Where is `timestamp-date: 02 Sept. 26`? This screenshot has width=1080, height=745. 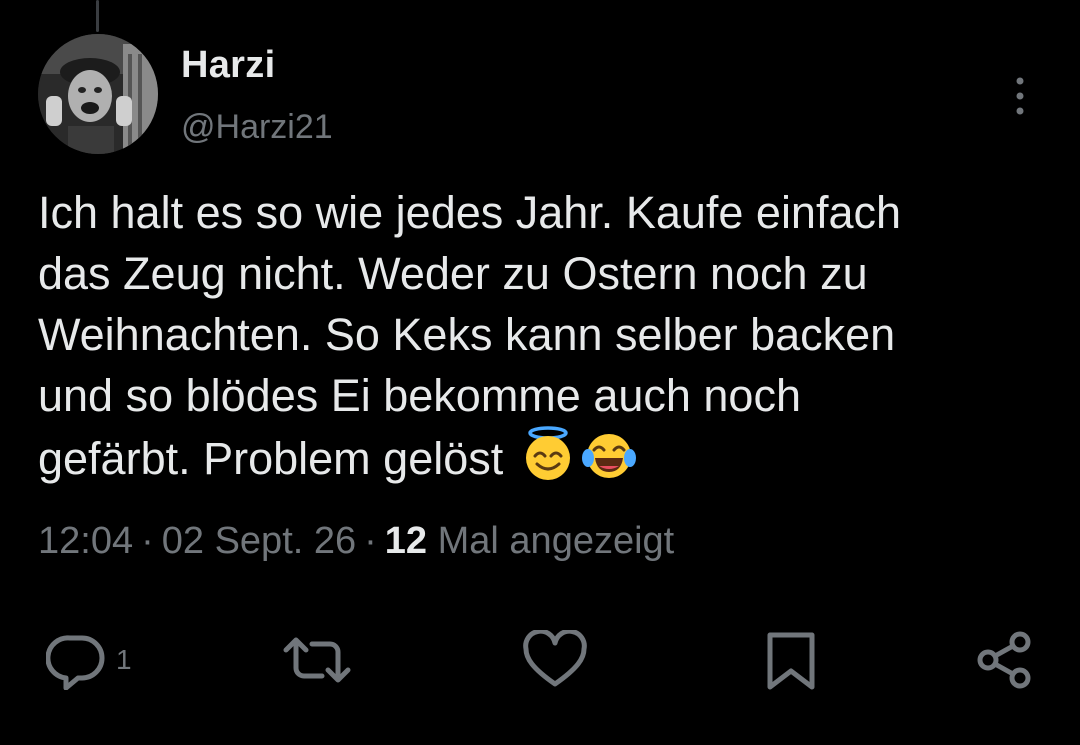 timestamp-date: 02 Sept. 26 is located at coordinates (259, 541).